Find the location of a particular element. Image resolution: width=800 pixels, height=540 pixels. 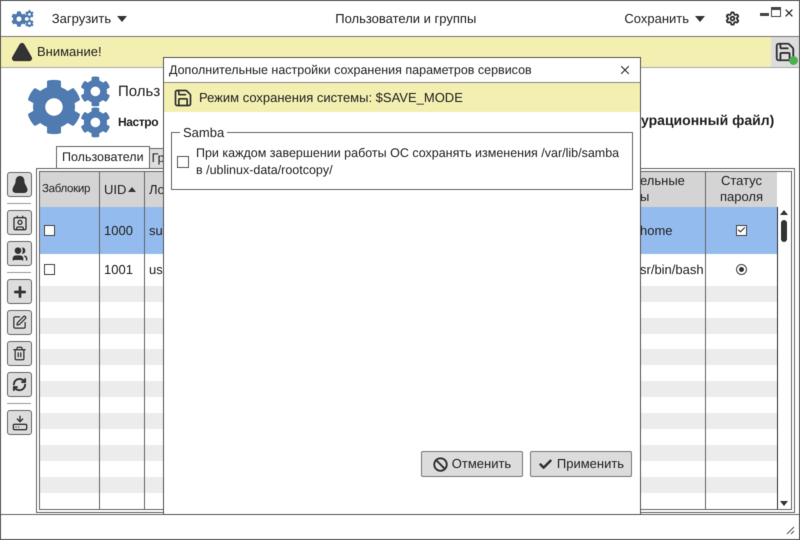

download-icon is located at coordinates (20, 422).